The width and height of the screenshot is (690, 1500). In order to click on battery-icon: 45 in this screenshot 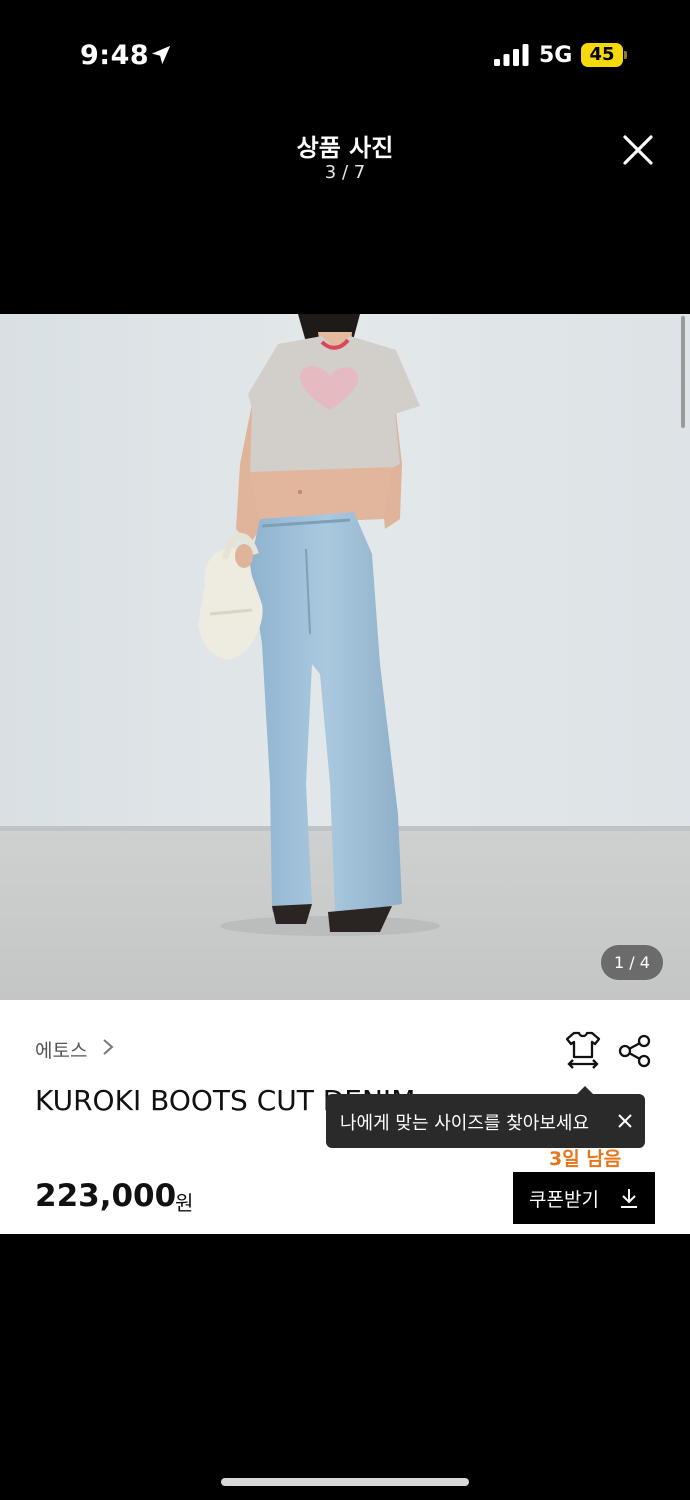, I will do `click(604, 55)`.